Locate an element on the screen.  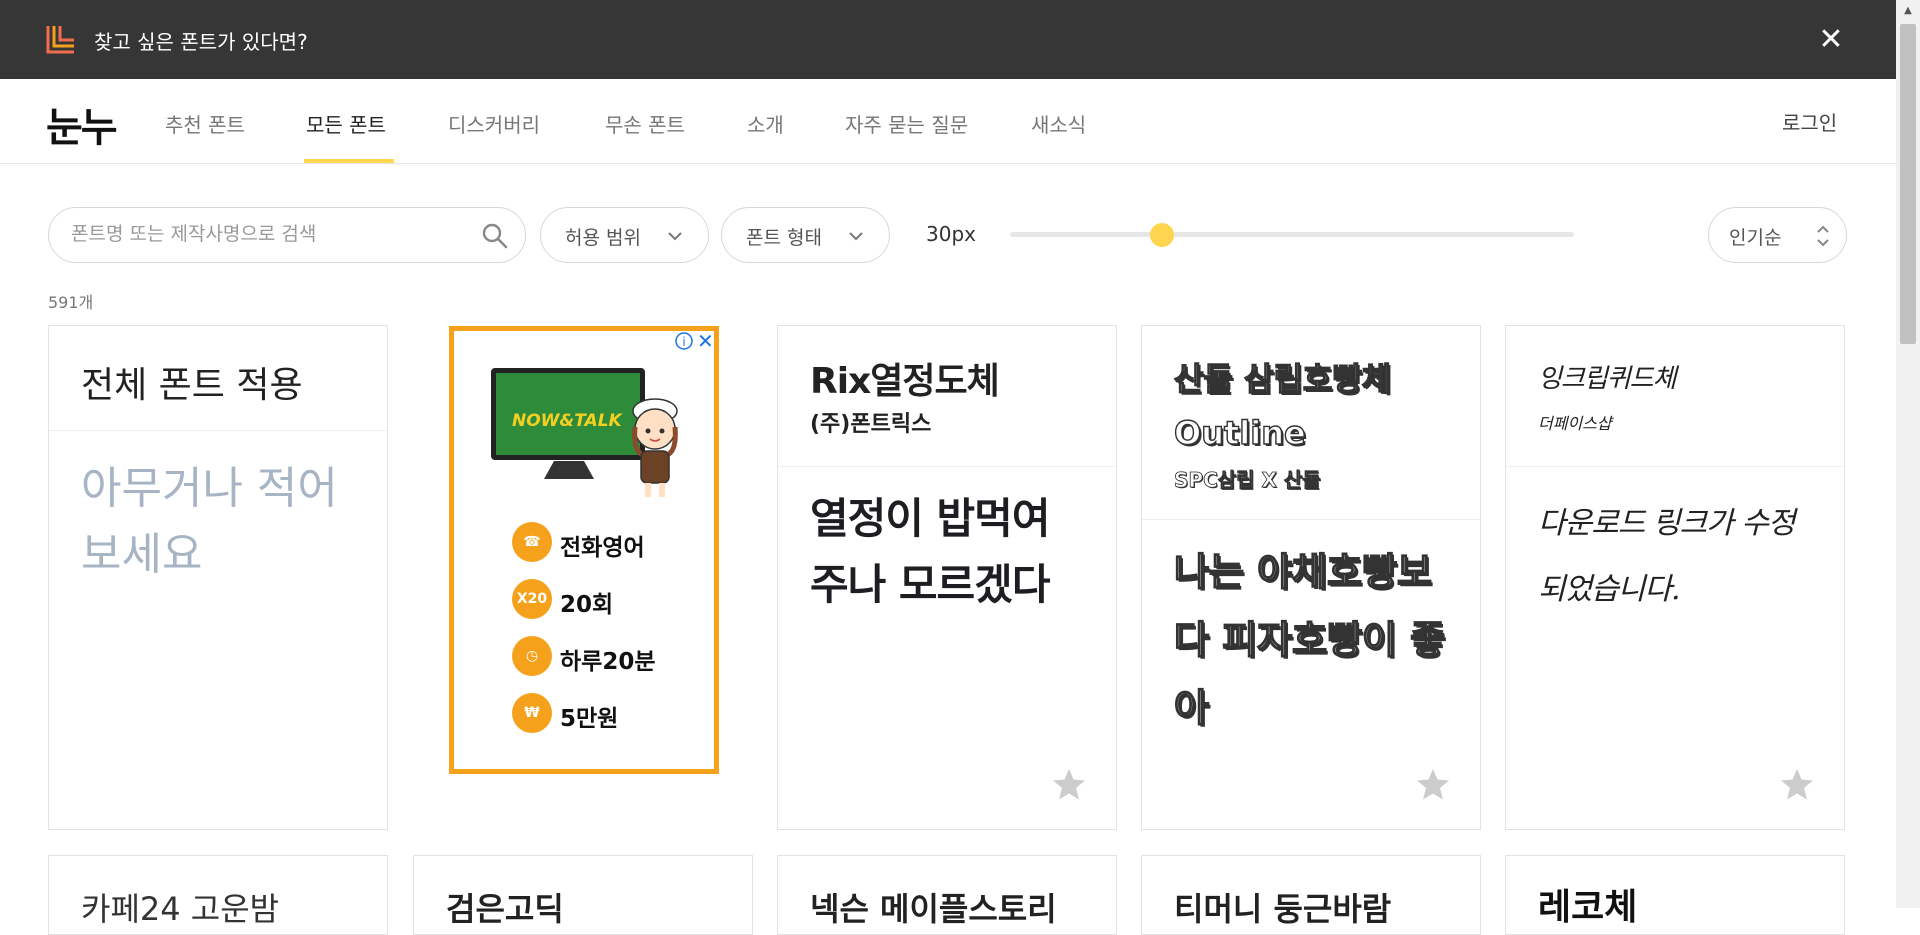
tv-stand is located at coordinates (569, 470).